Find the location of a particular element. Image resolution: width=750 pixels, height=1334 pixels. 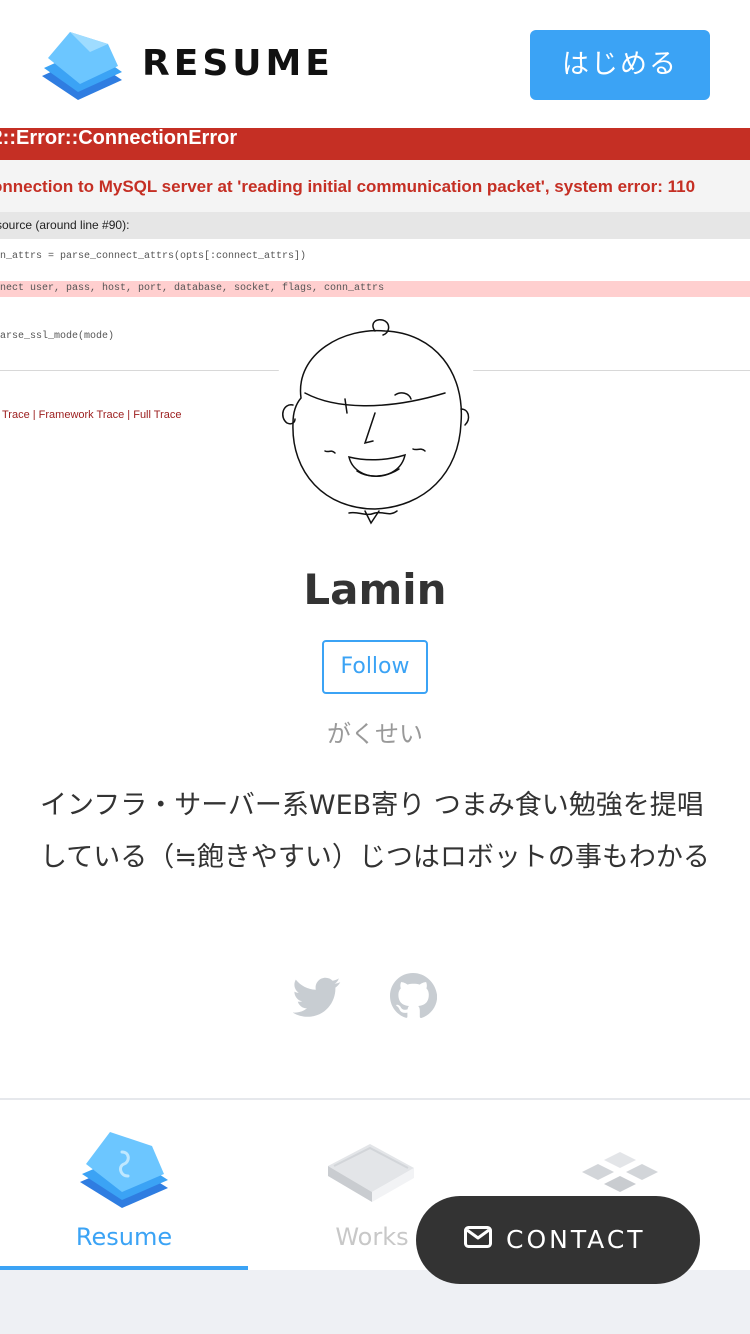

tab-resume: Resume is located at coordinates (124, 1185).